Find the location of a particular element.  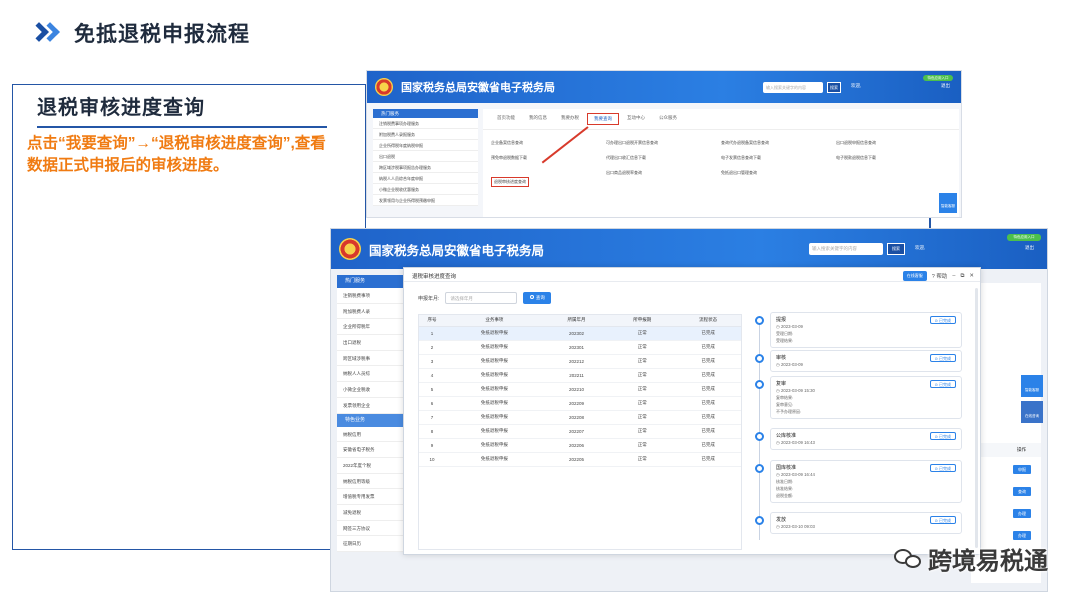

table-row: 5 免抵退税申报 202210 正常 已完成 is located at coordinates (580, 389).